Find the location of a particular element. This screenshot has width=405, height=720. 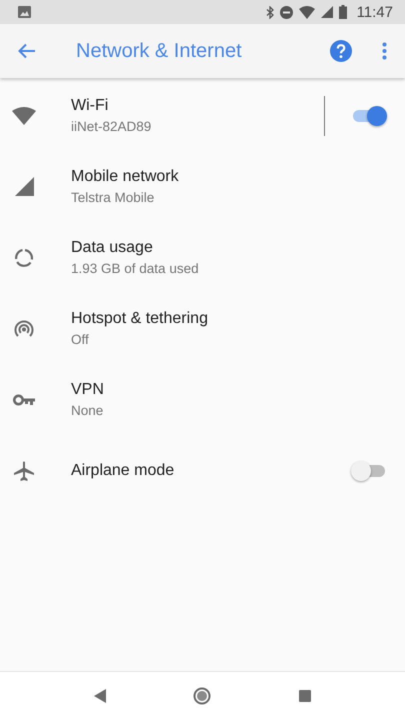

back-nav-icon is located at coordinates (100, 696).